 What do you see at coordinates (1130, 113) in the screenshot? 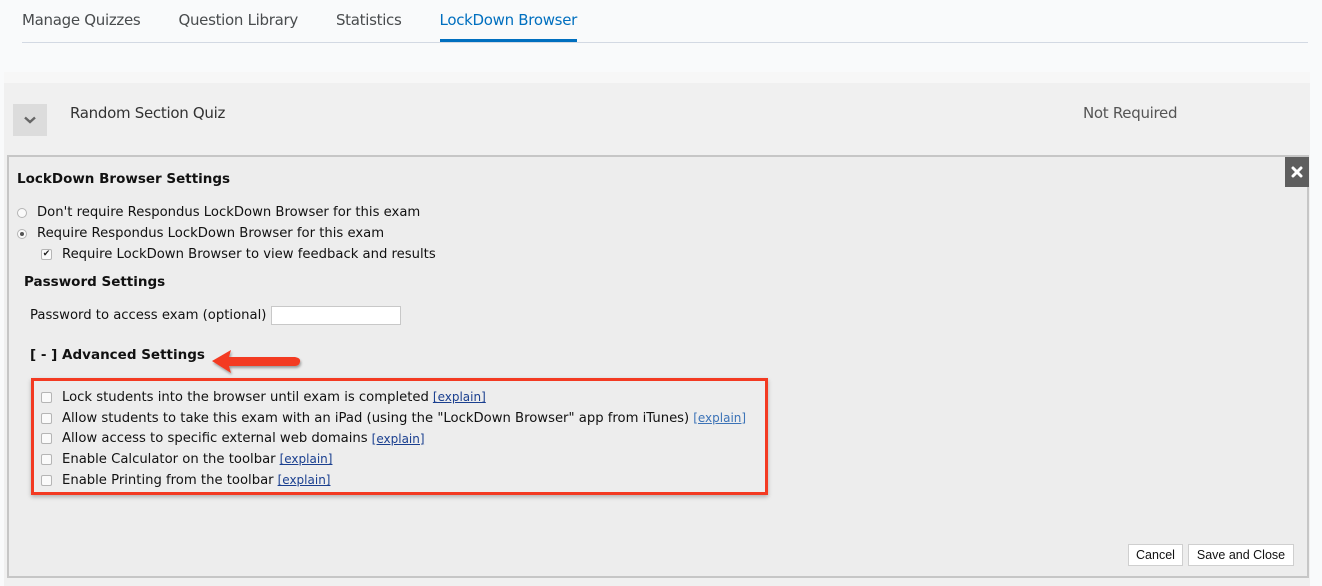
I see `status-label: Not Required` at bounding box center [1130, 113].